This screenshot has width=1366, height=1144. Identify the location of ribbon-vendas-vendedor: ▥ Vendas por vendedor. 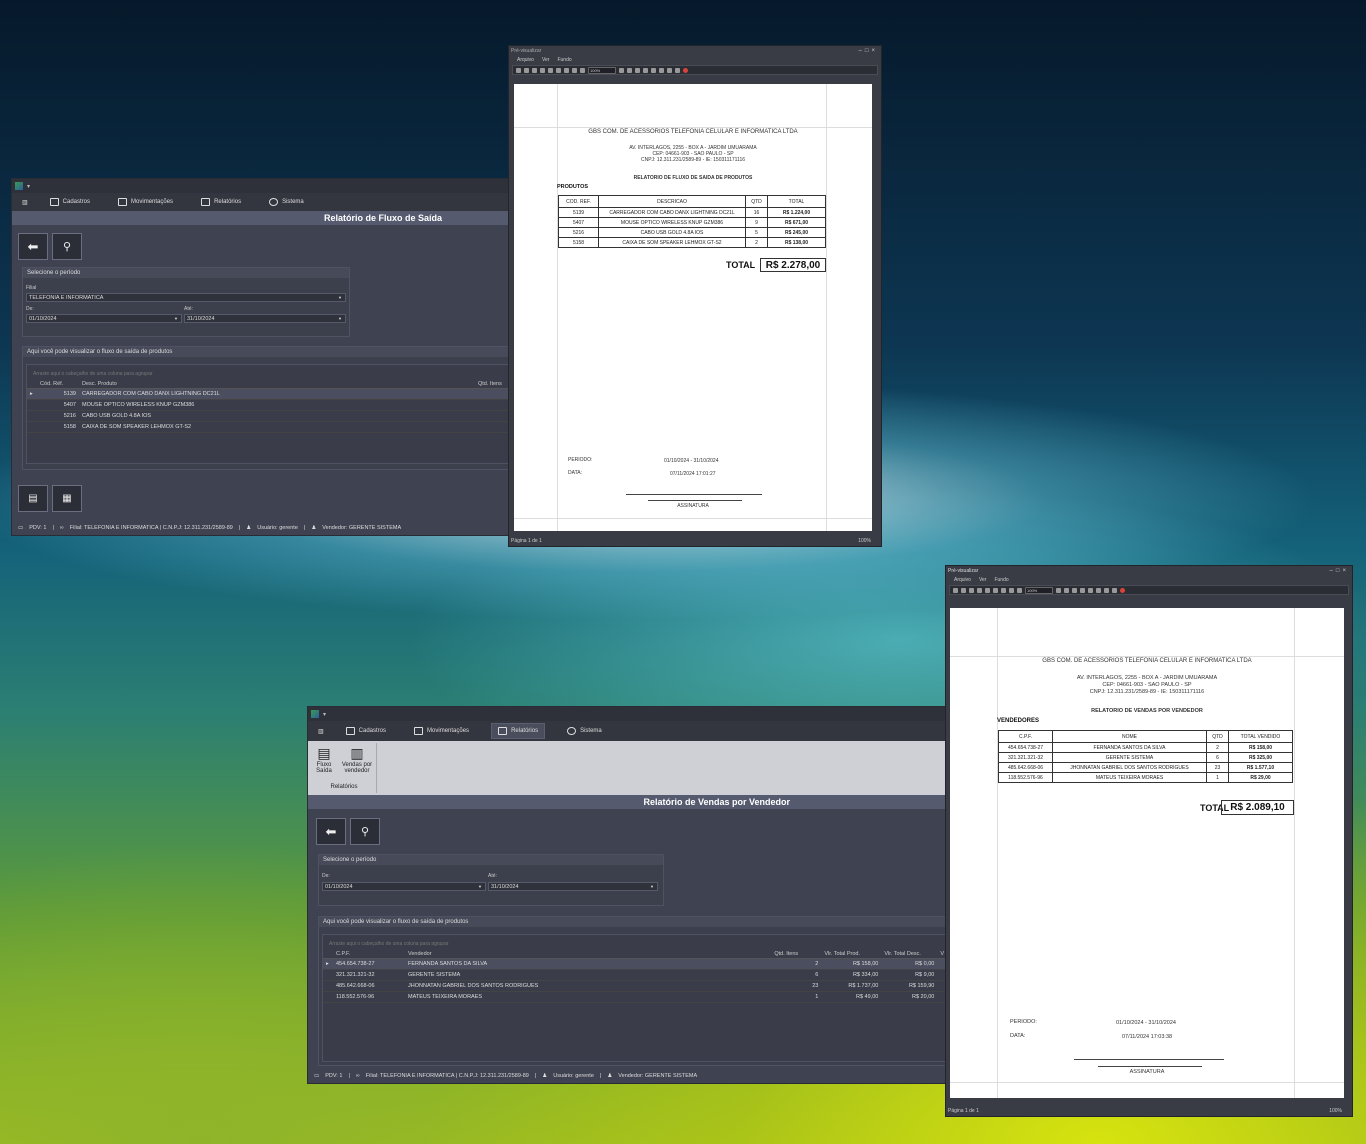
(357, 759).